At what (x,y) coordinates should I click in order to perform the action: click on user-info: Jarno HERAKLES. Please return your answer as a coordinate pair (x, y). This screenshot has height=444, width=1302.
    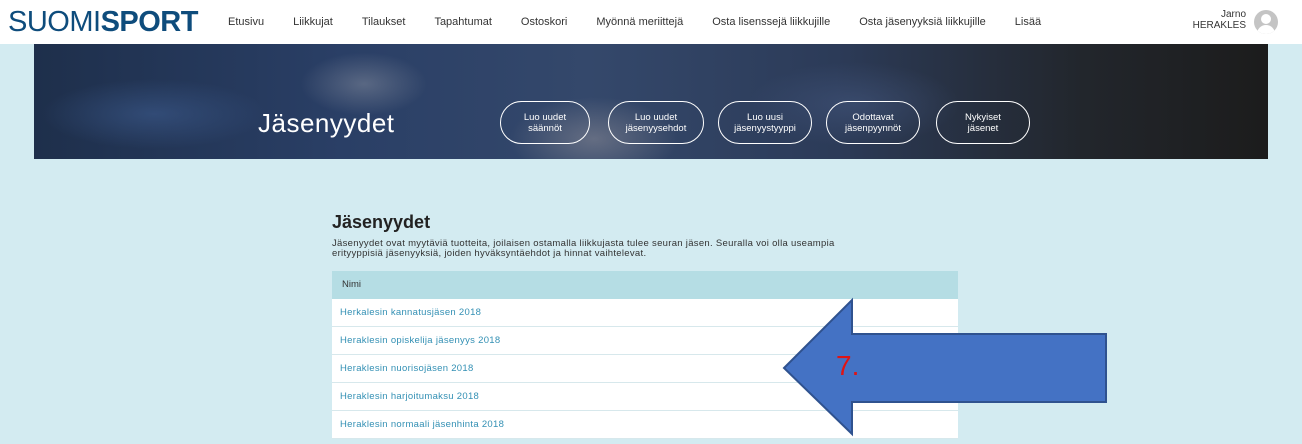
    Looking at the image, I should click on (1219, 20).